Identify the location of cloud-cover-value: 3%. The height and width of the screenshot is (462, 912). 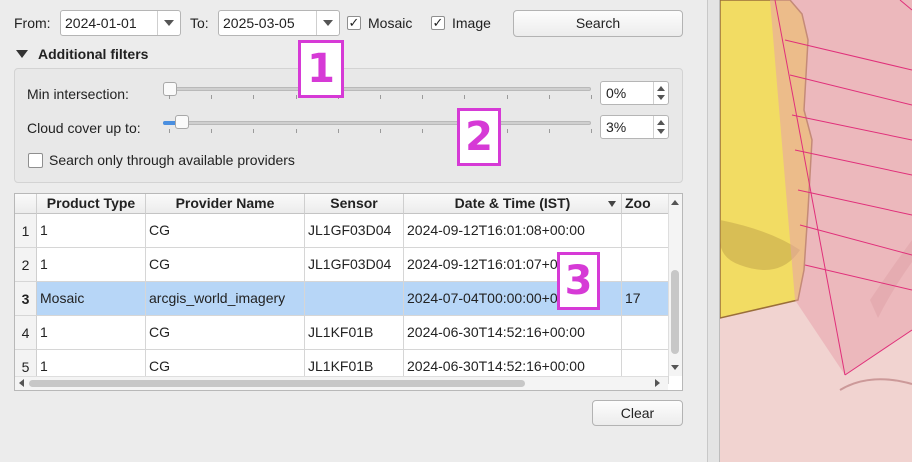
(616, 127).